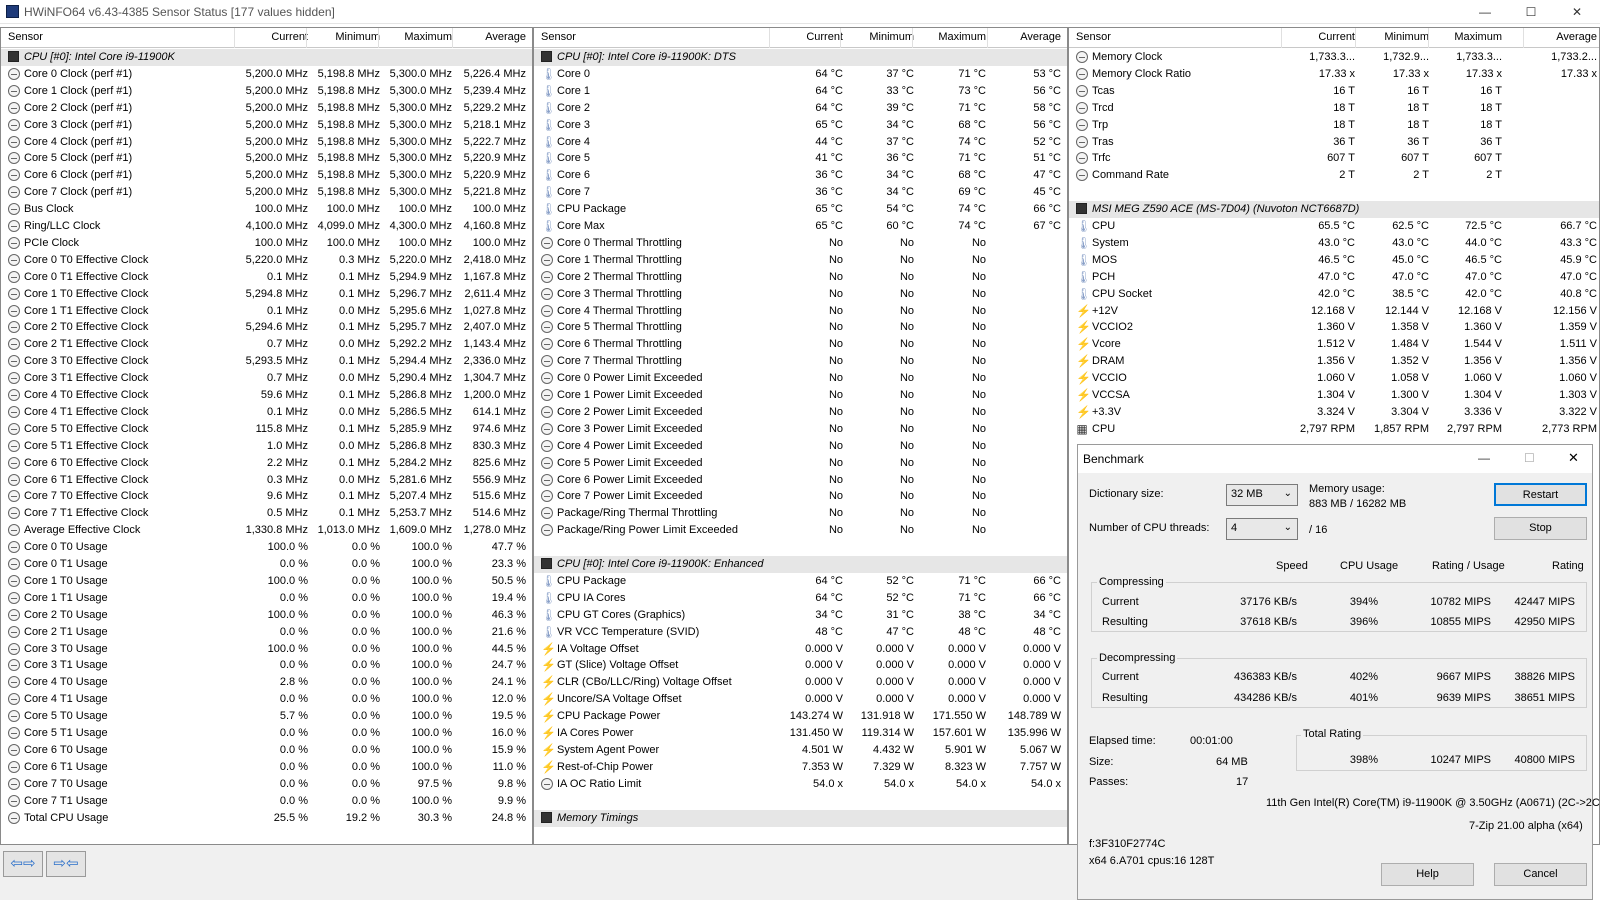 This screenshot has height=900, width=1600. What do you see at coordinates (1334, 294) in the screenshot?
I see `sensor-row: 🌡 CPU Socket 42.0 °C 38.5 °C 42.0 °C 40.8 °C` at bounding box center [1334, 294].